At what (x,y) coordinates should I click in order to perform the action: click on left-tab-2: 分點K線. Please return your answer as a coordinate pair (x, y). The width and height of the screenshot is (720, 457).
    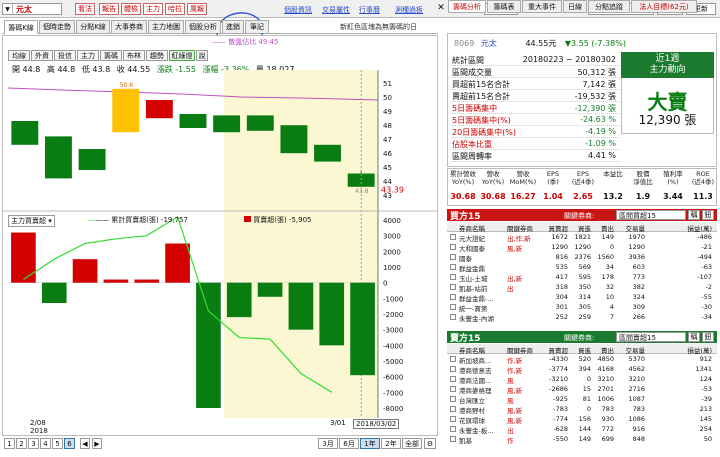
    Looking at the image, I should click on (93, 26).